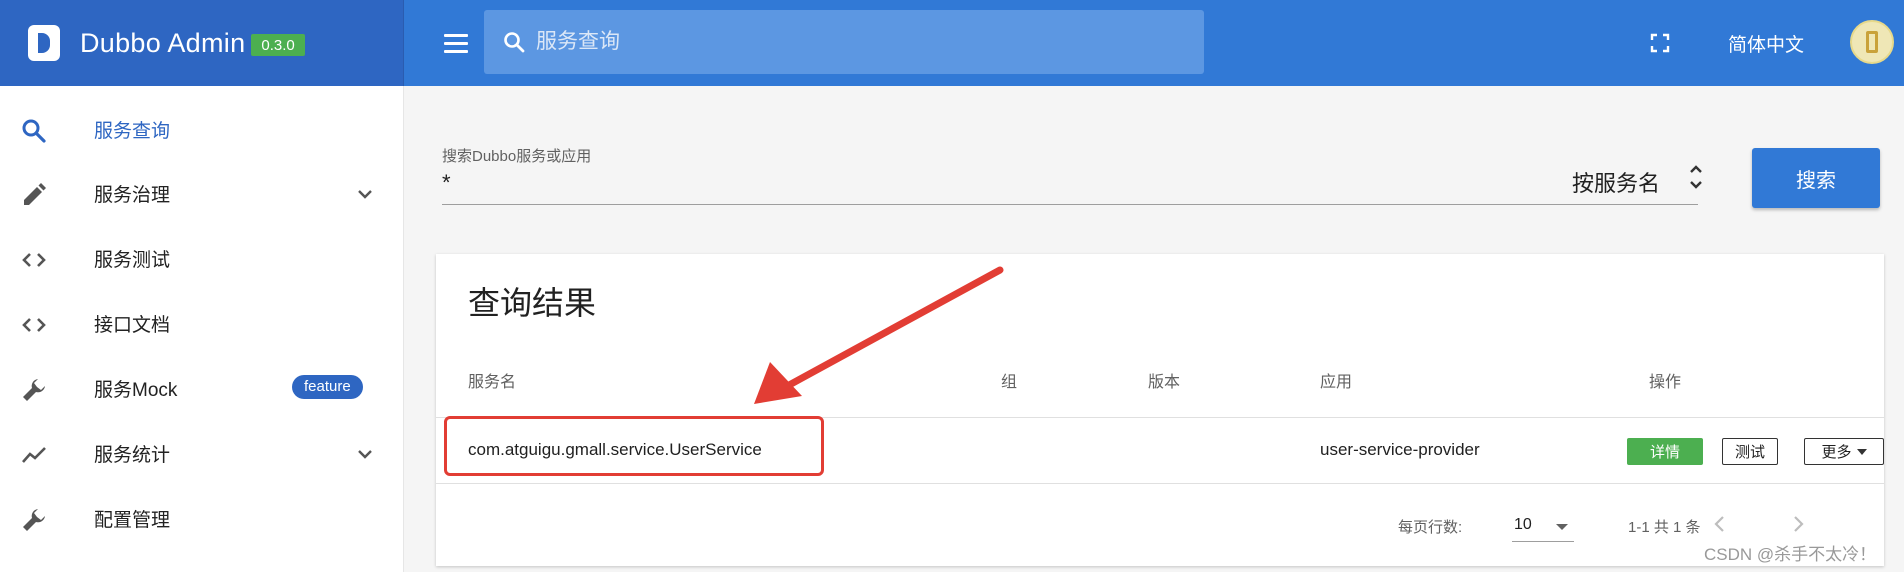 Image resolution: width=1904 pixels, height=572 pixels. Describe the element at coordinates (202, 388) in the screenshot. I see `sidebar-item-service-mock: 服务Mock feature` at that location.